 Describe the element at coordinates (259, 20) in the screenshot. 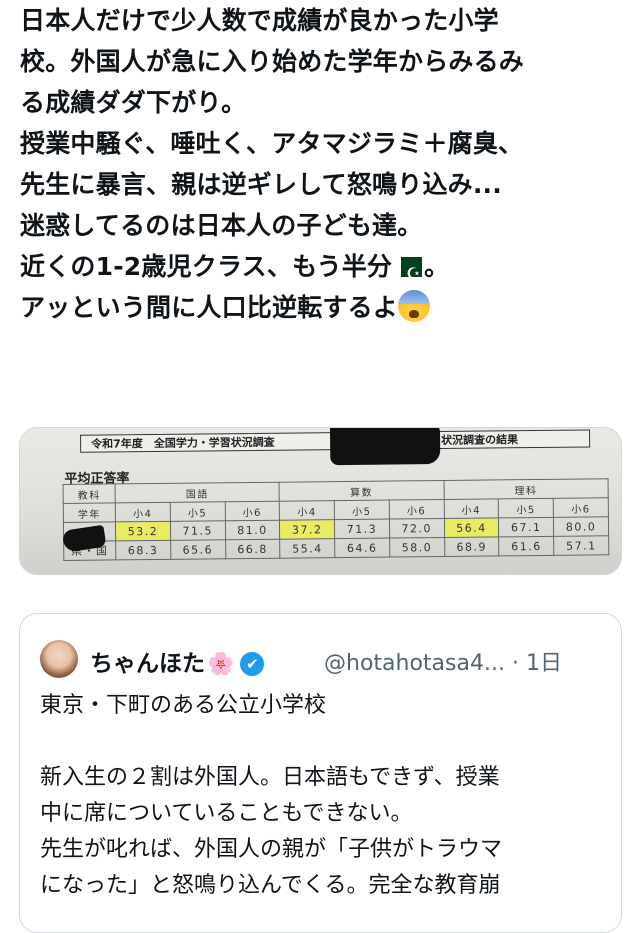

I see `post-line: 日本人だけで少人数で成績が良かった小学` at that location.